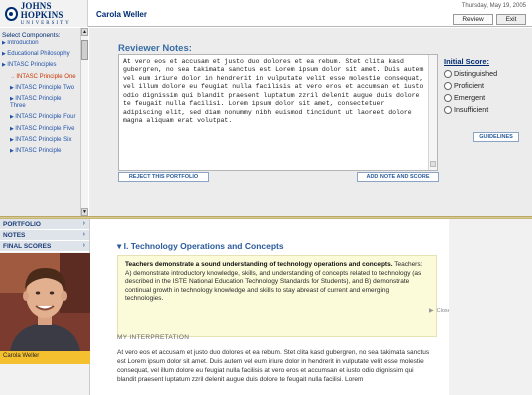  I want to click on component-item: ▶ Introduction, so click(40, 45).